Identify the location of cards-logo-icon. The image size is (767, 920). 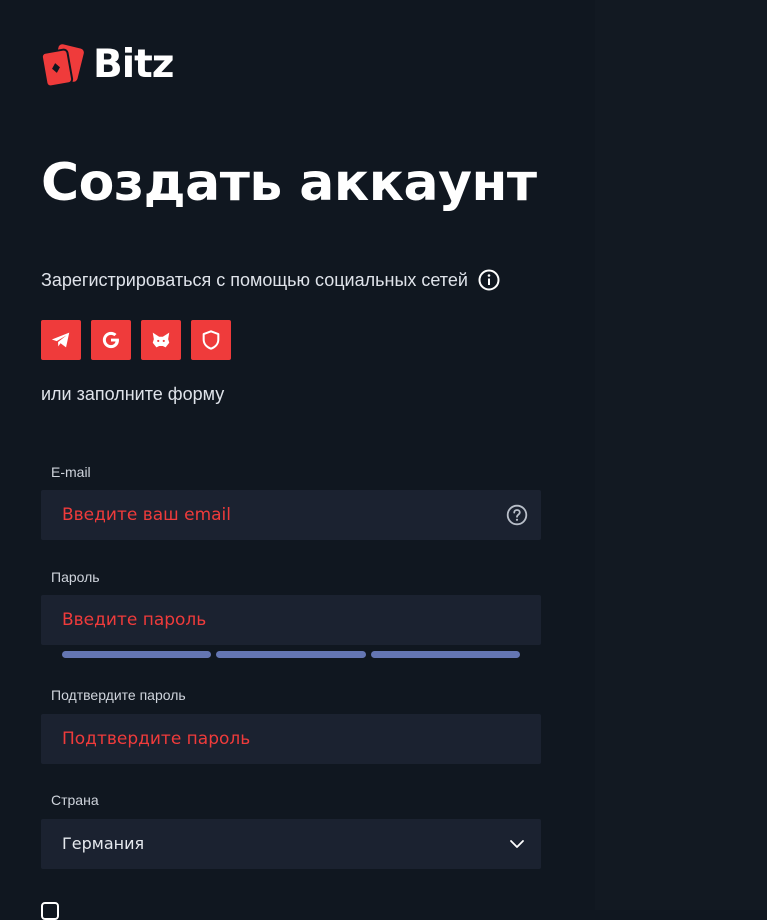
(62, 66).